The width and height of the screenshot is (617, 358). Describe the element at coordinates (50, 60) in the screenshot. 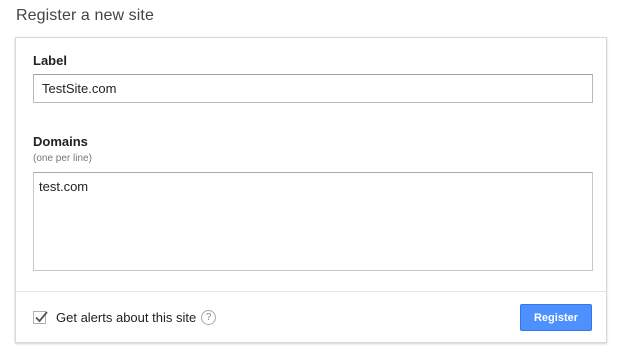

I see `label-field-title: Label` at that location.